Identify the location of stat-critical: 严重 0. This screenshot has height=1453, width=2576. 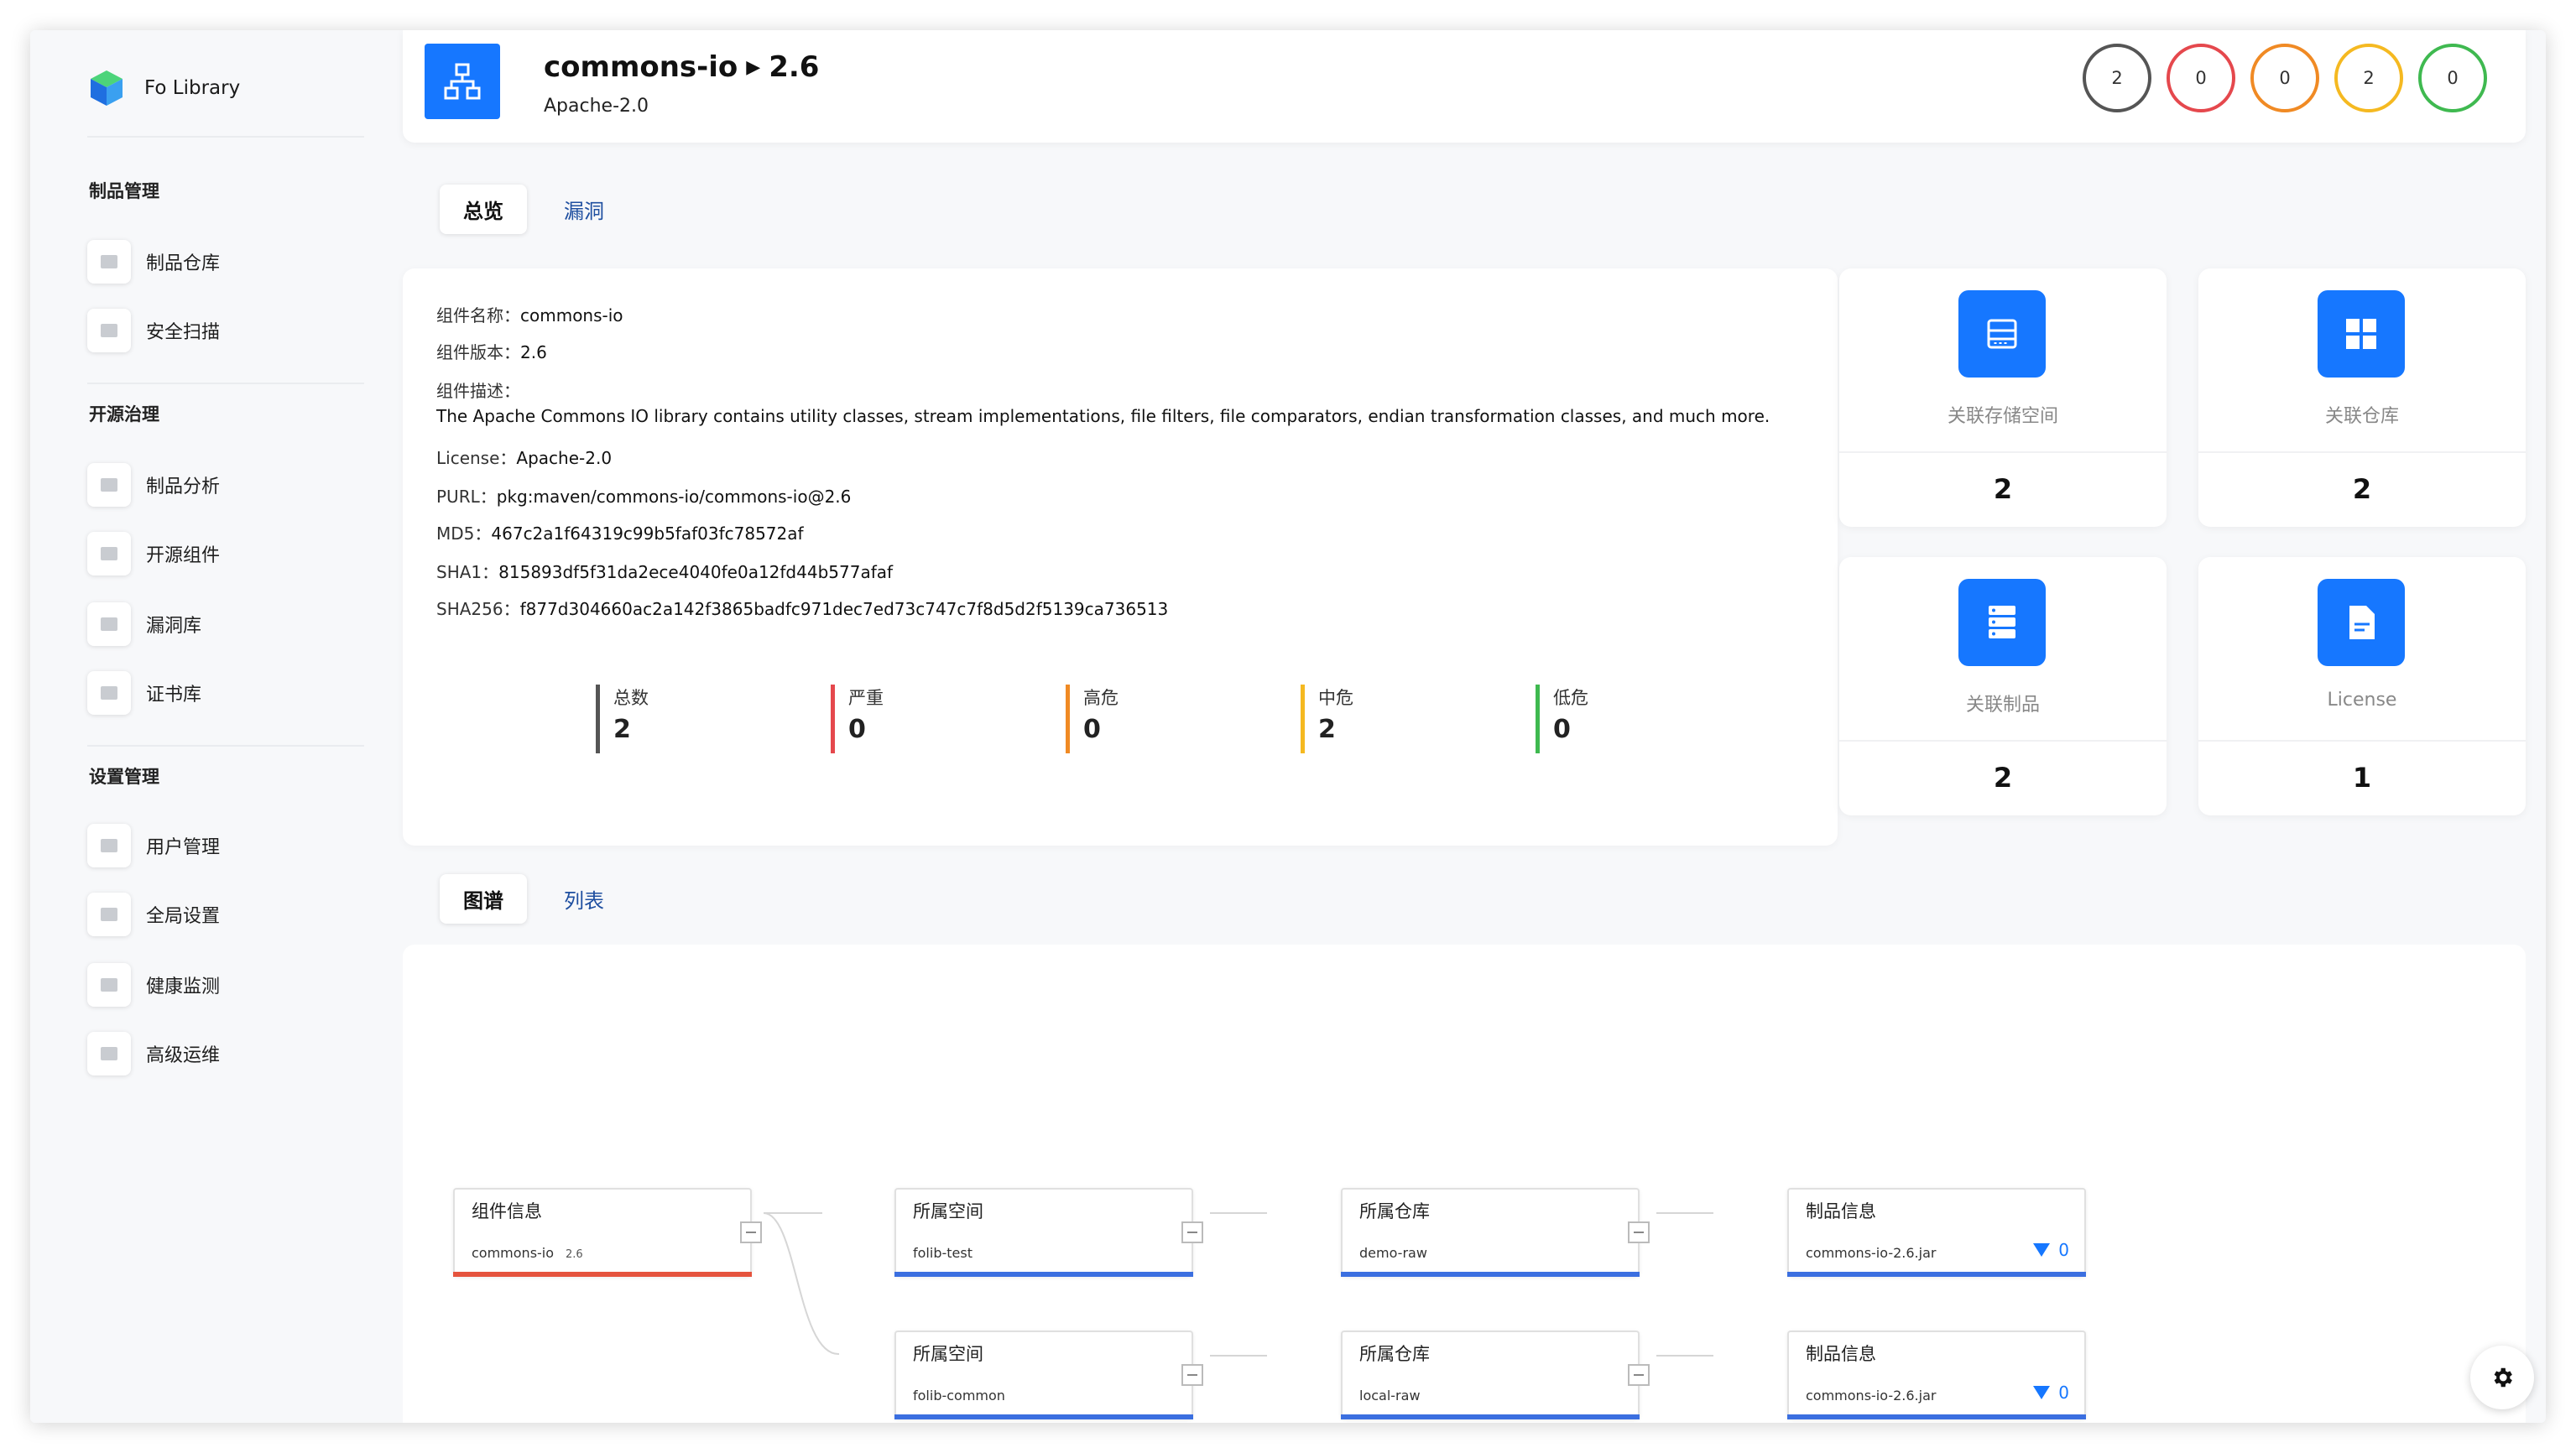
(857, 719).